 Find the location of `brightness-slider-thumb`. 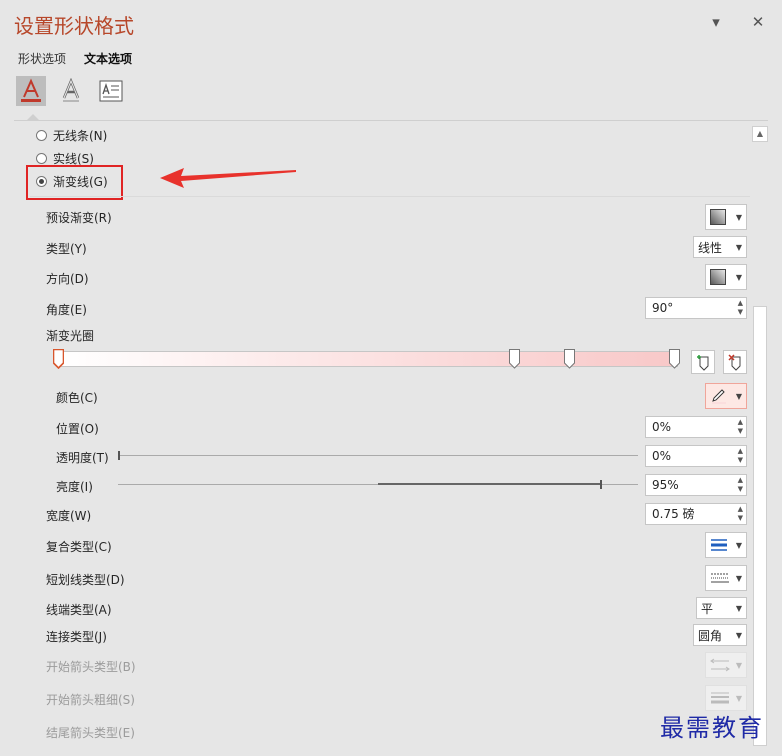

brightness-slider-thumb is located at coordinates (601, 484).